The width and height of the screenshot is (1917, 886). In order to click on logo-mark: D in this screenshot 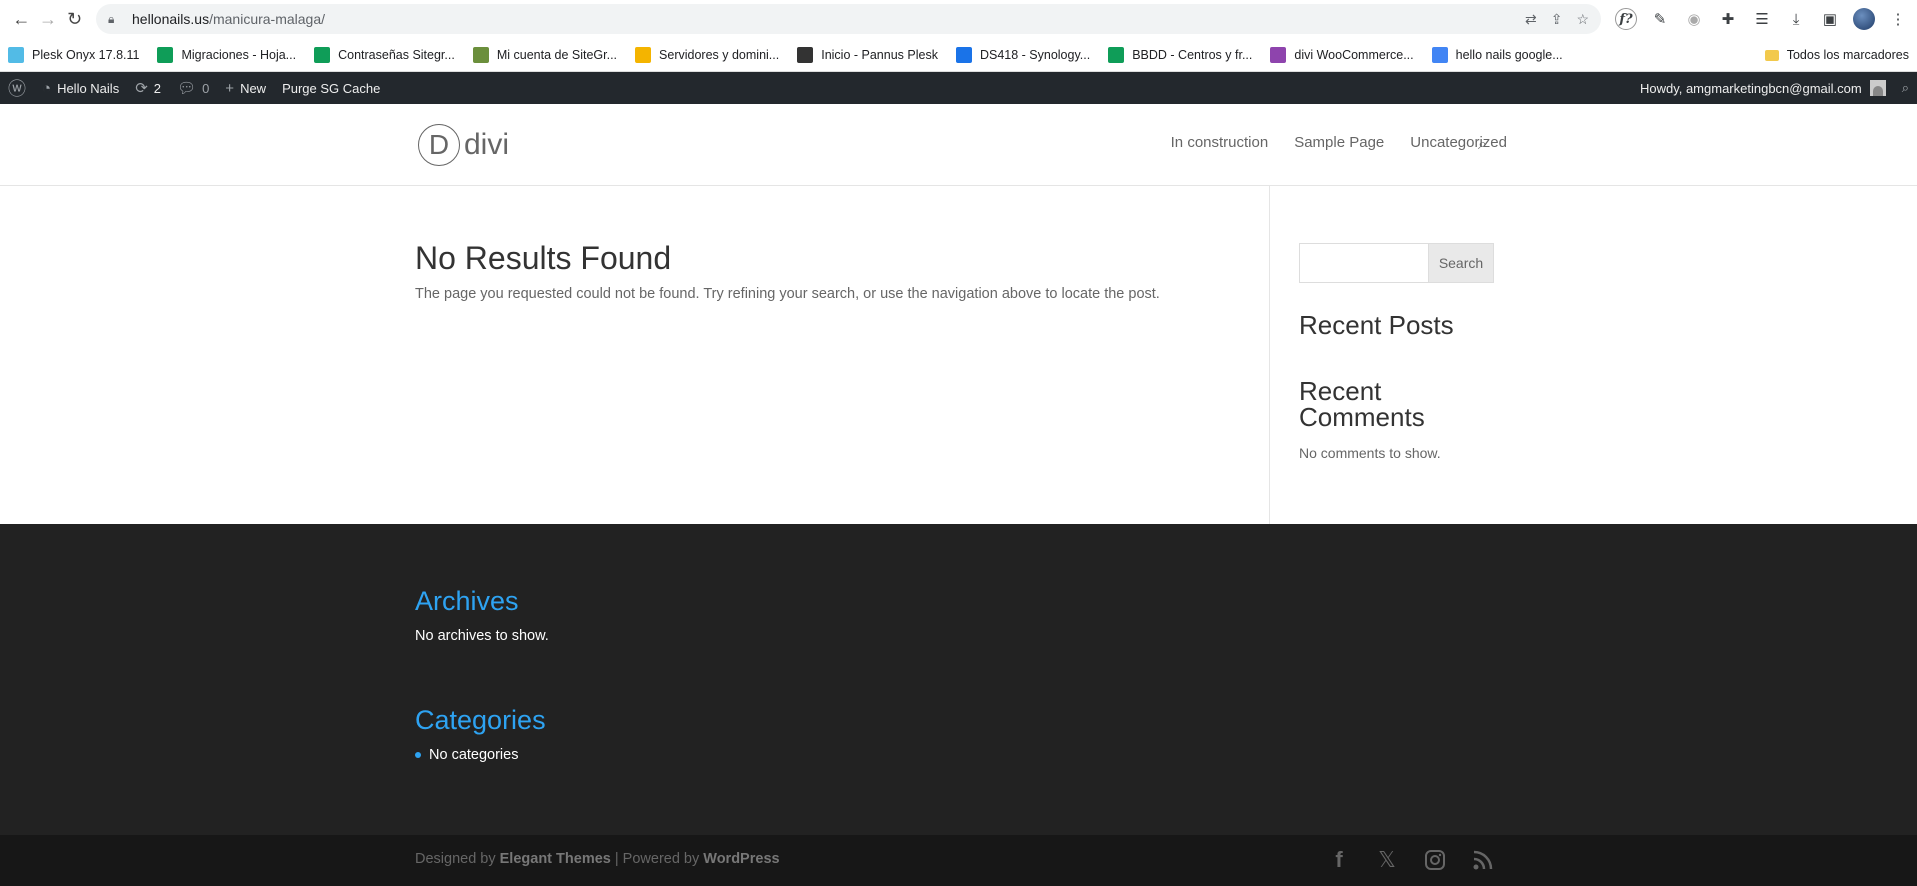, I will do `click(439, 145)`.